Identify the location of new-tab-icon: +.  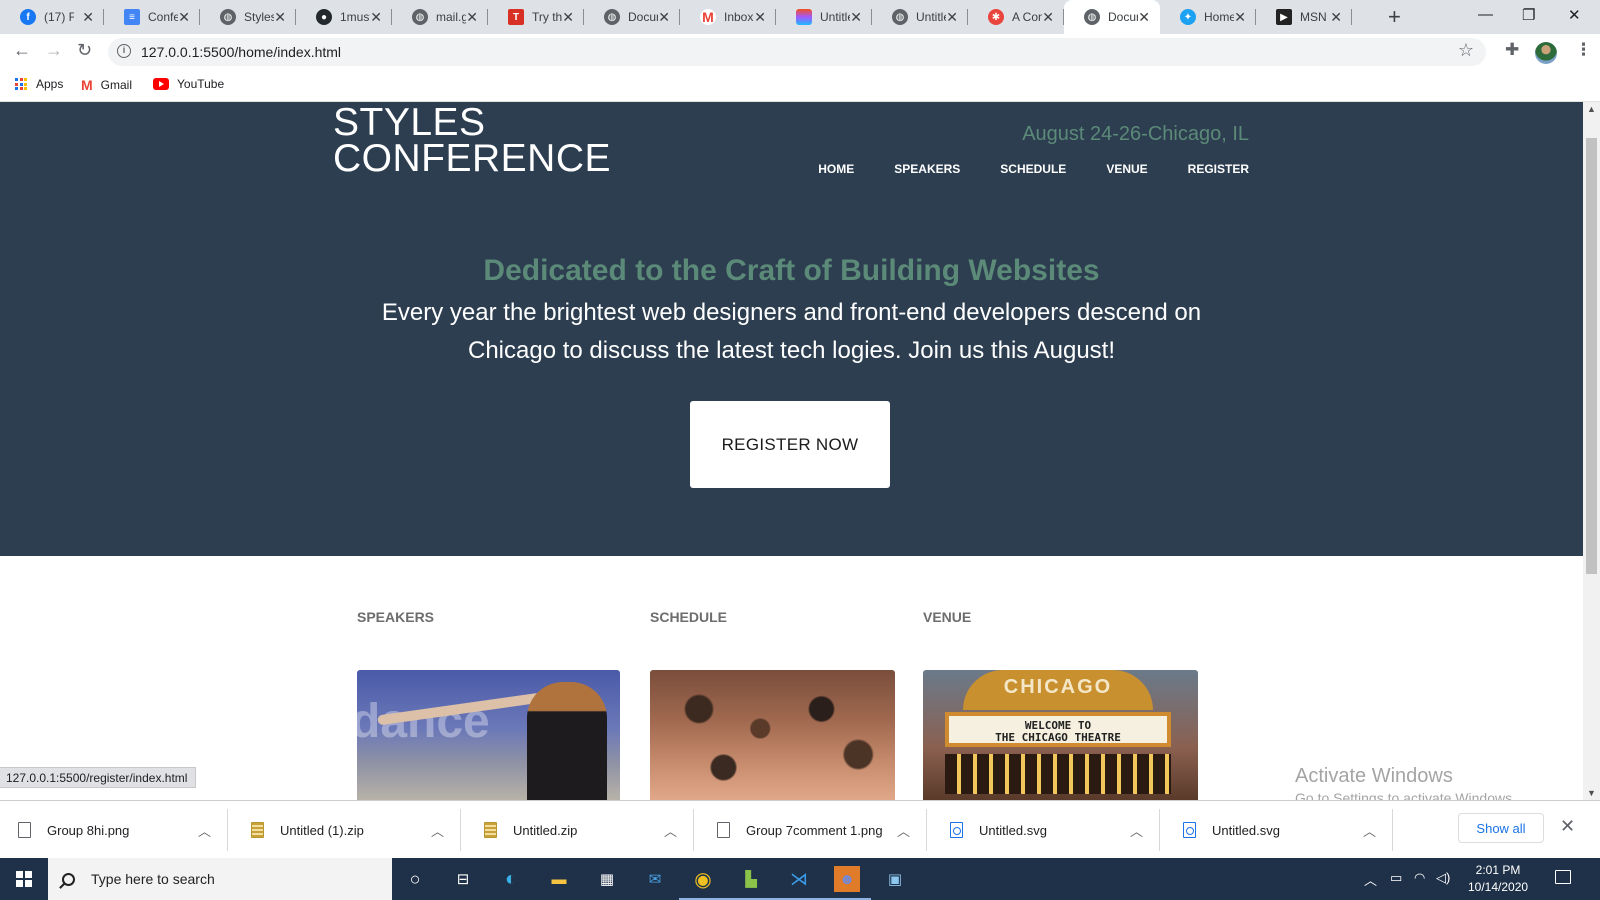
(1394, 17).